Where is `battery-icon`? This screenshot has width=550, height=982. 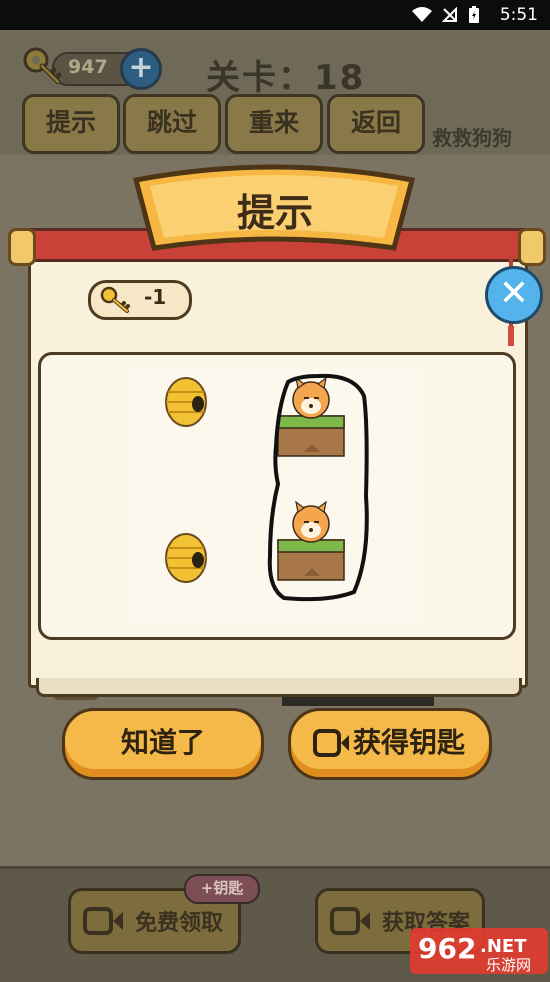
battery-icon is located at coordinates (474, 14).